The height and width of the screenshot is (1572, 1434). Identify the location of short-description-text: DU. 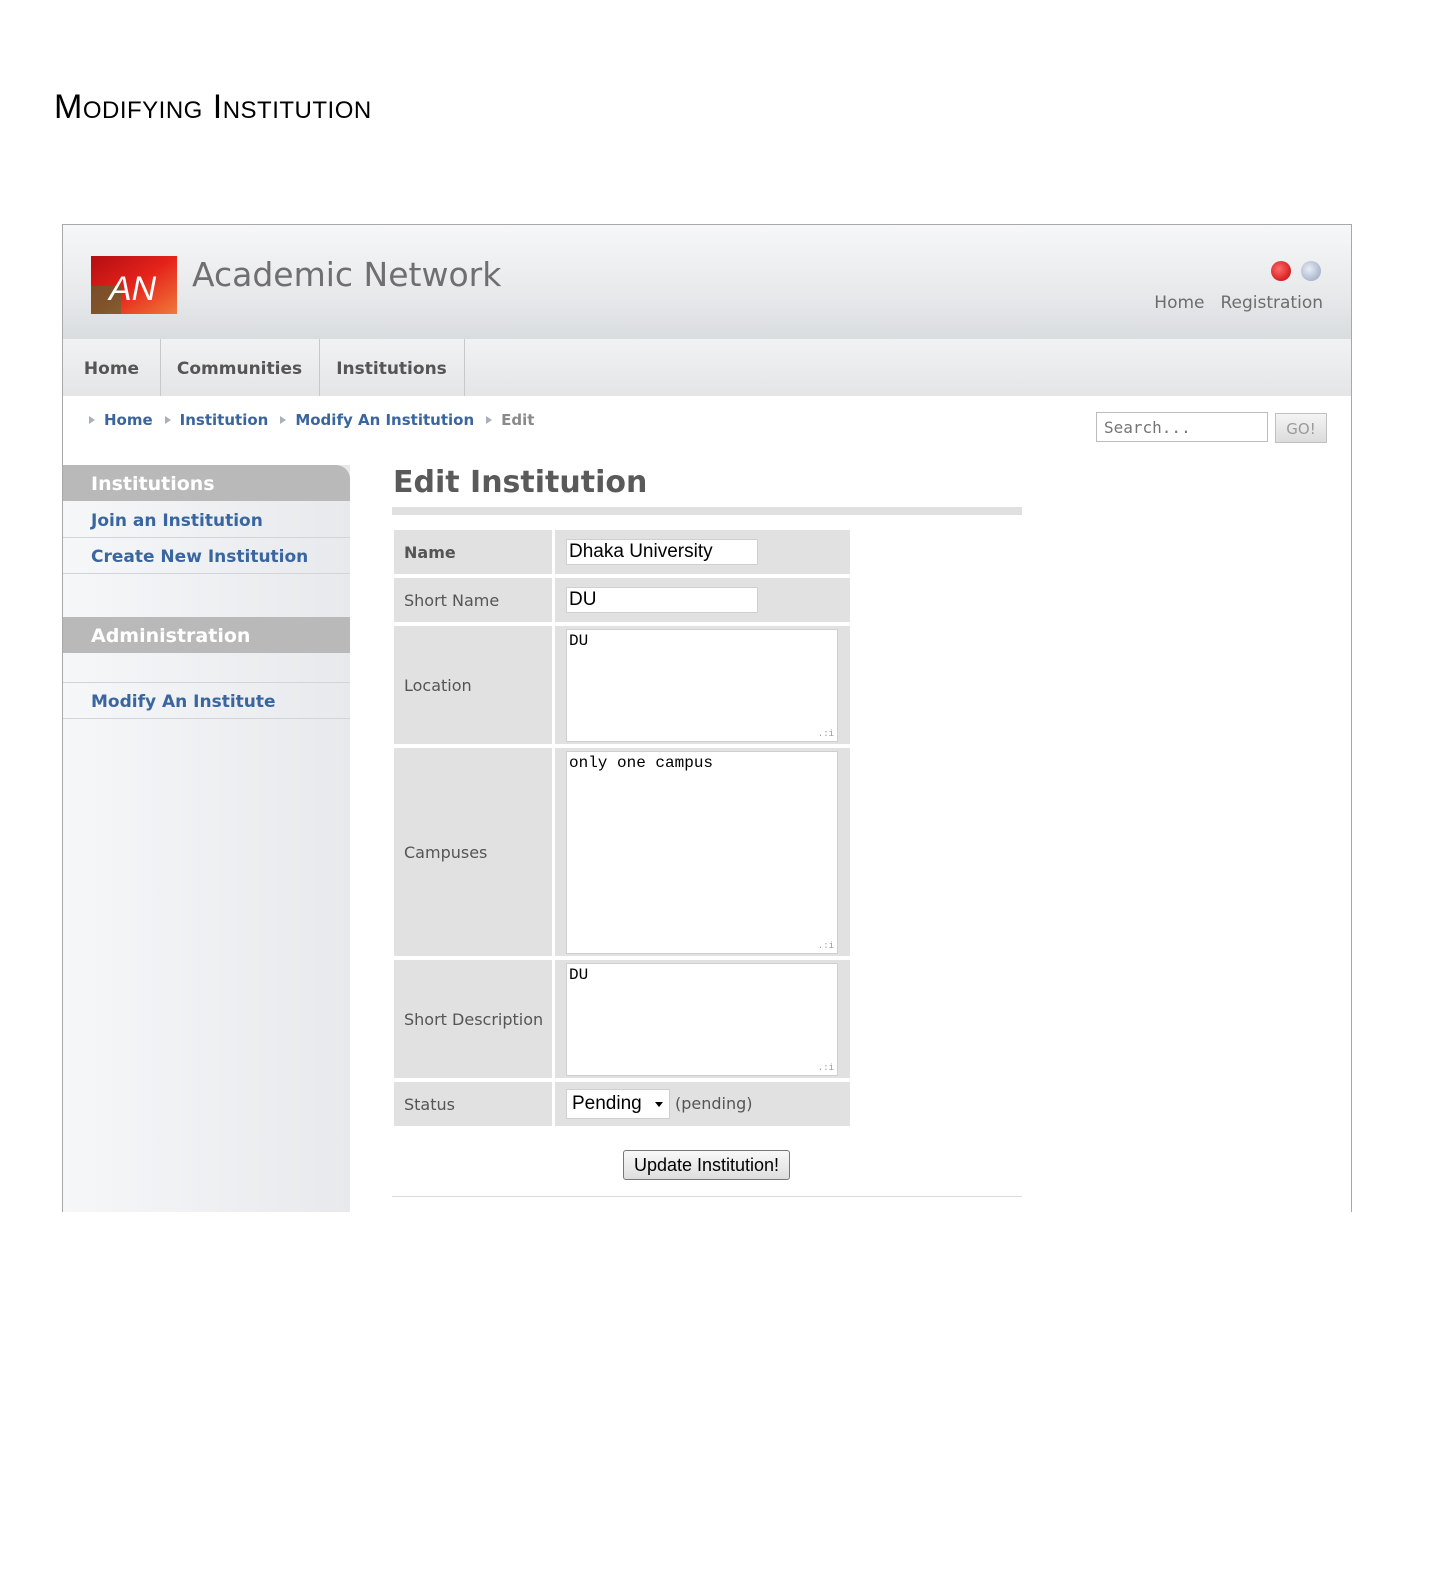
(579, 975).